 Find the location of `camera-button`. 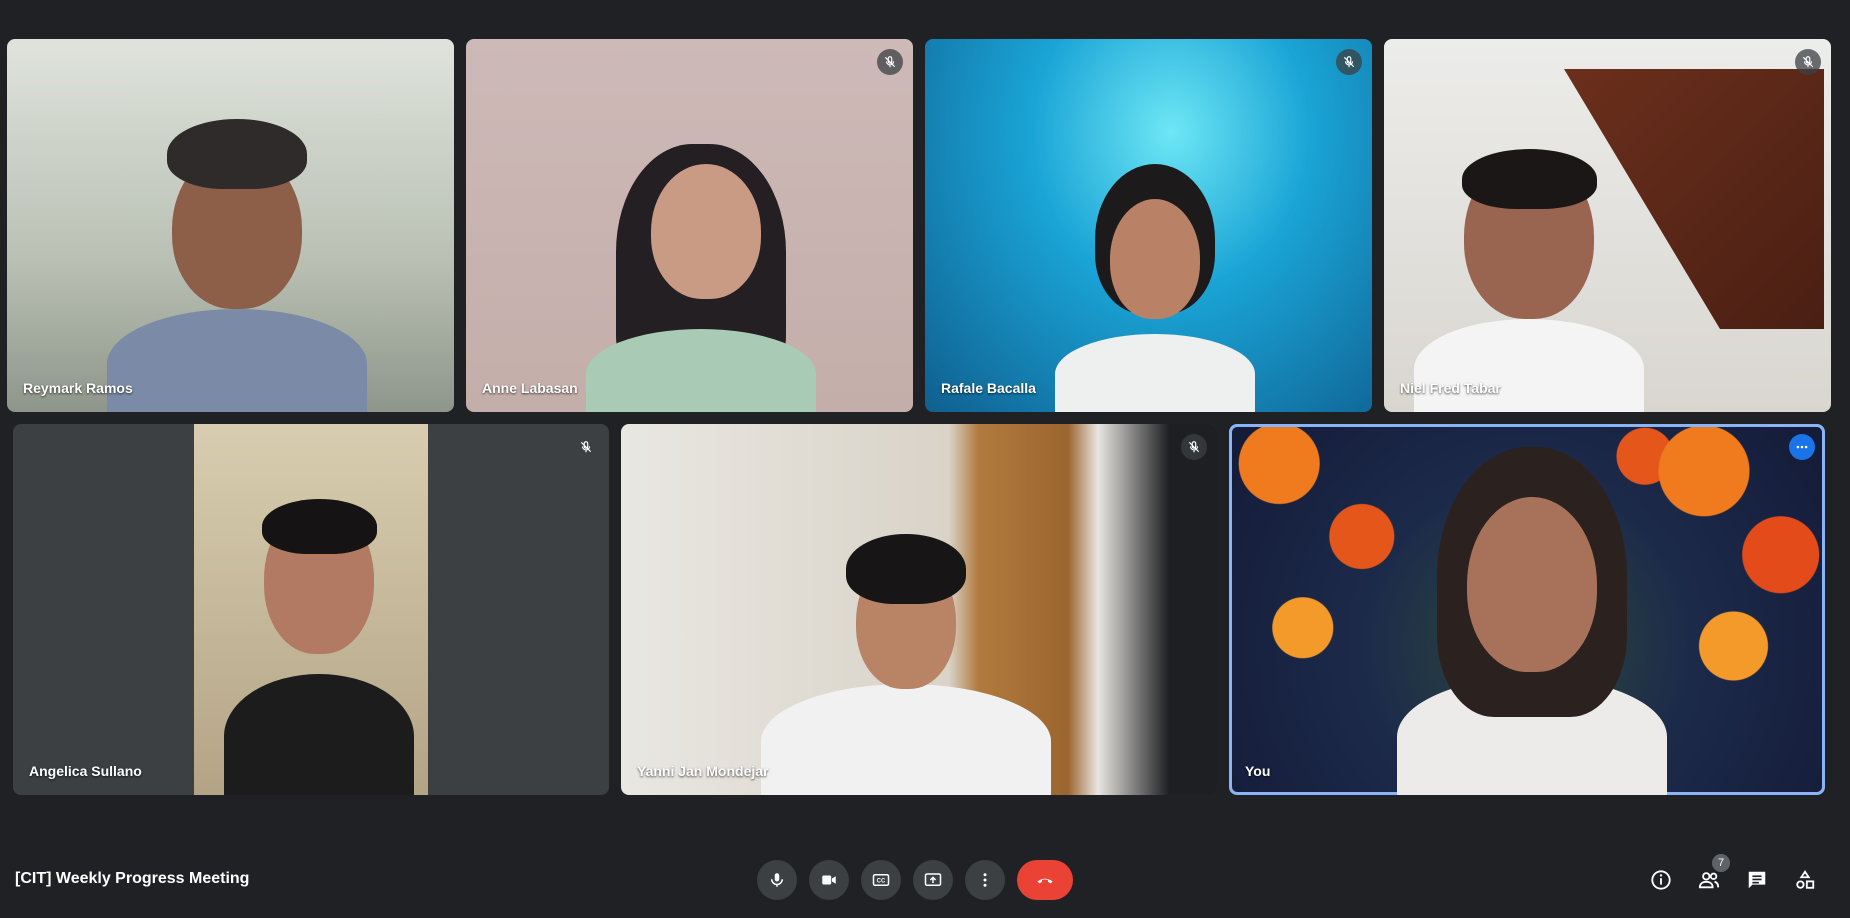

camera-button is located at coordinates (829, 880).